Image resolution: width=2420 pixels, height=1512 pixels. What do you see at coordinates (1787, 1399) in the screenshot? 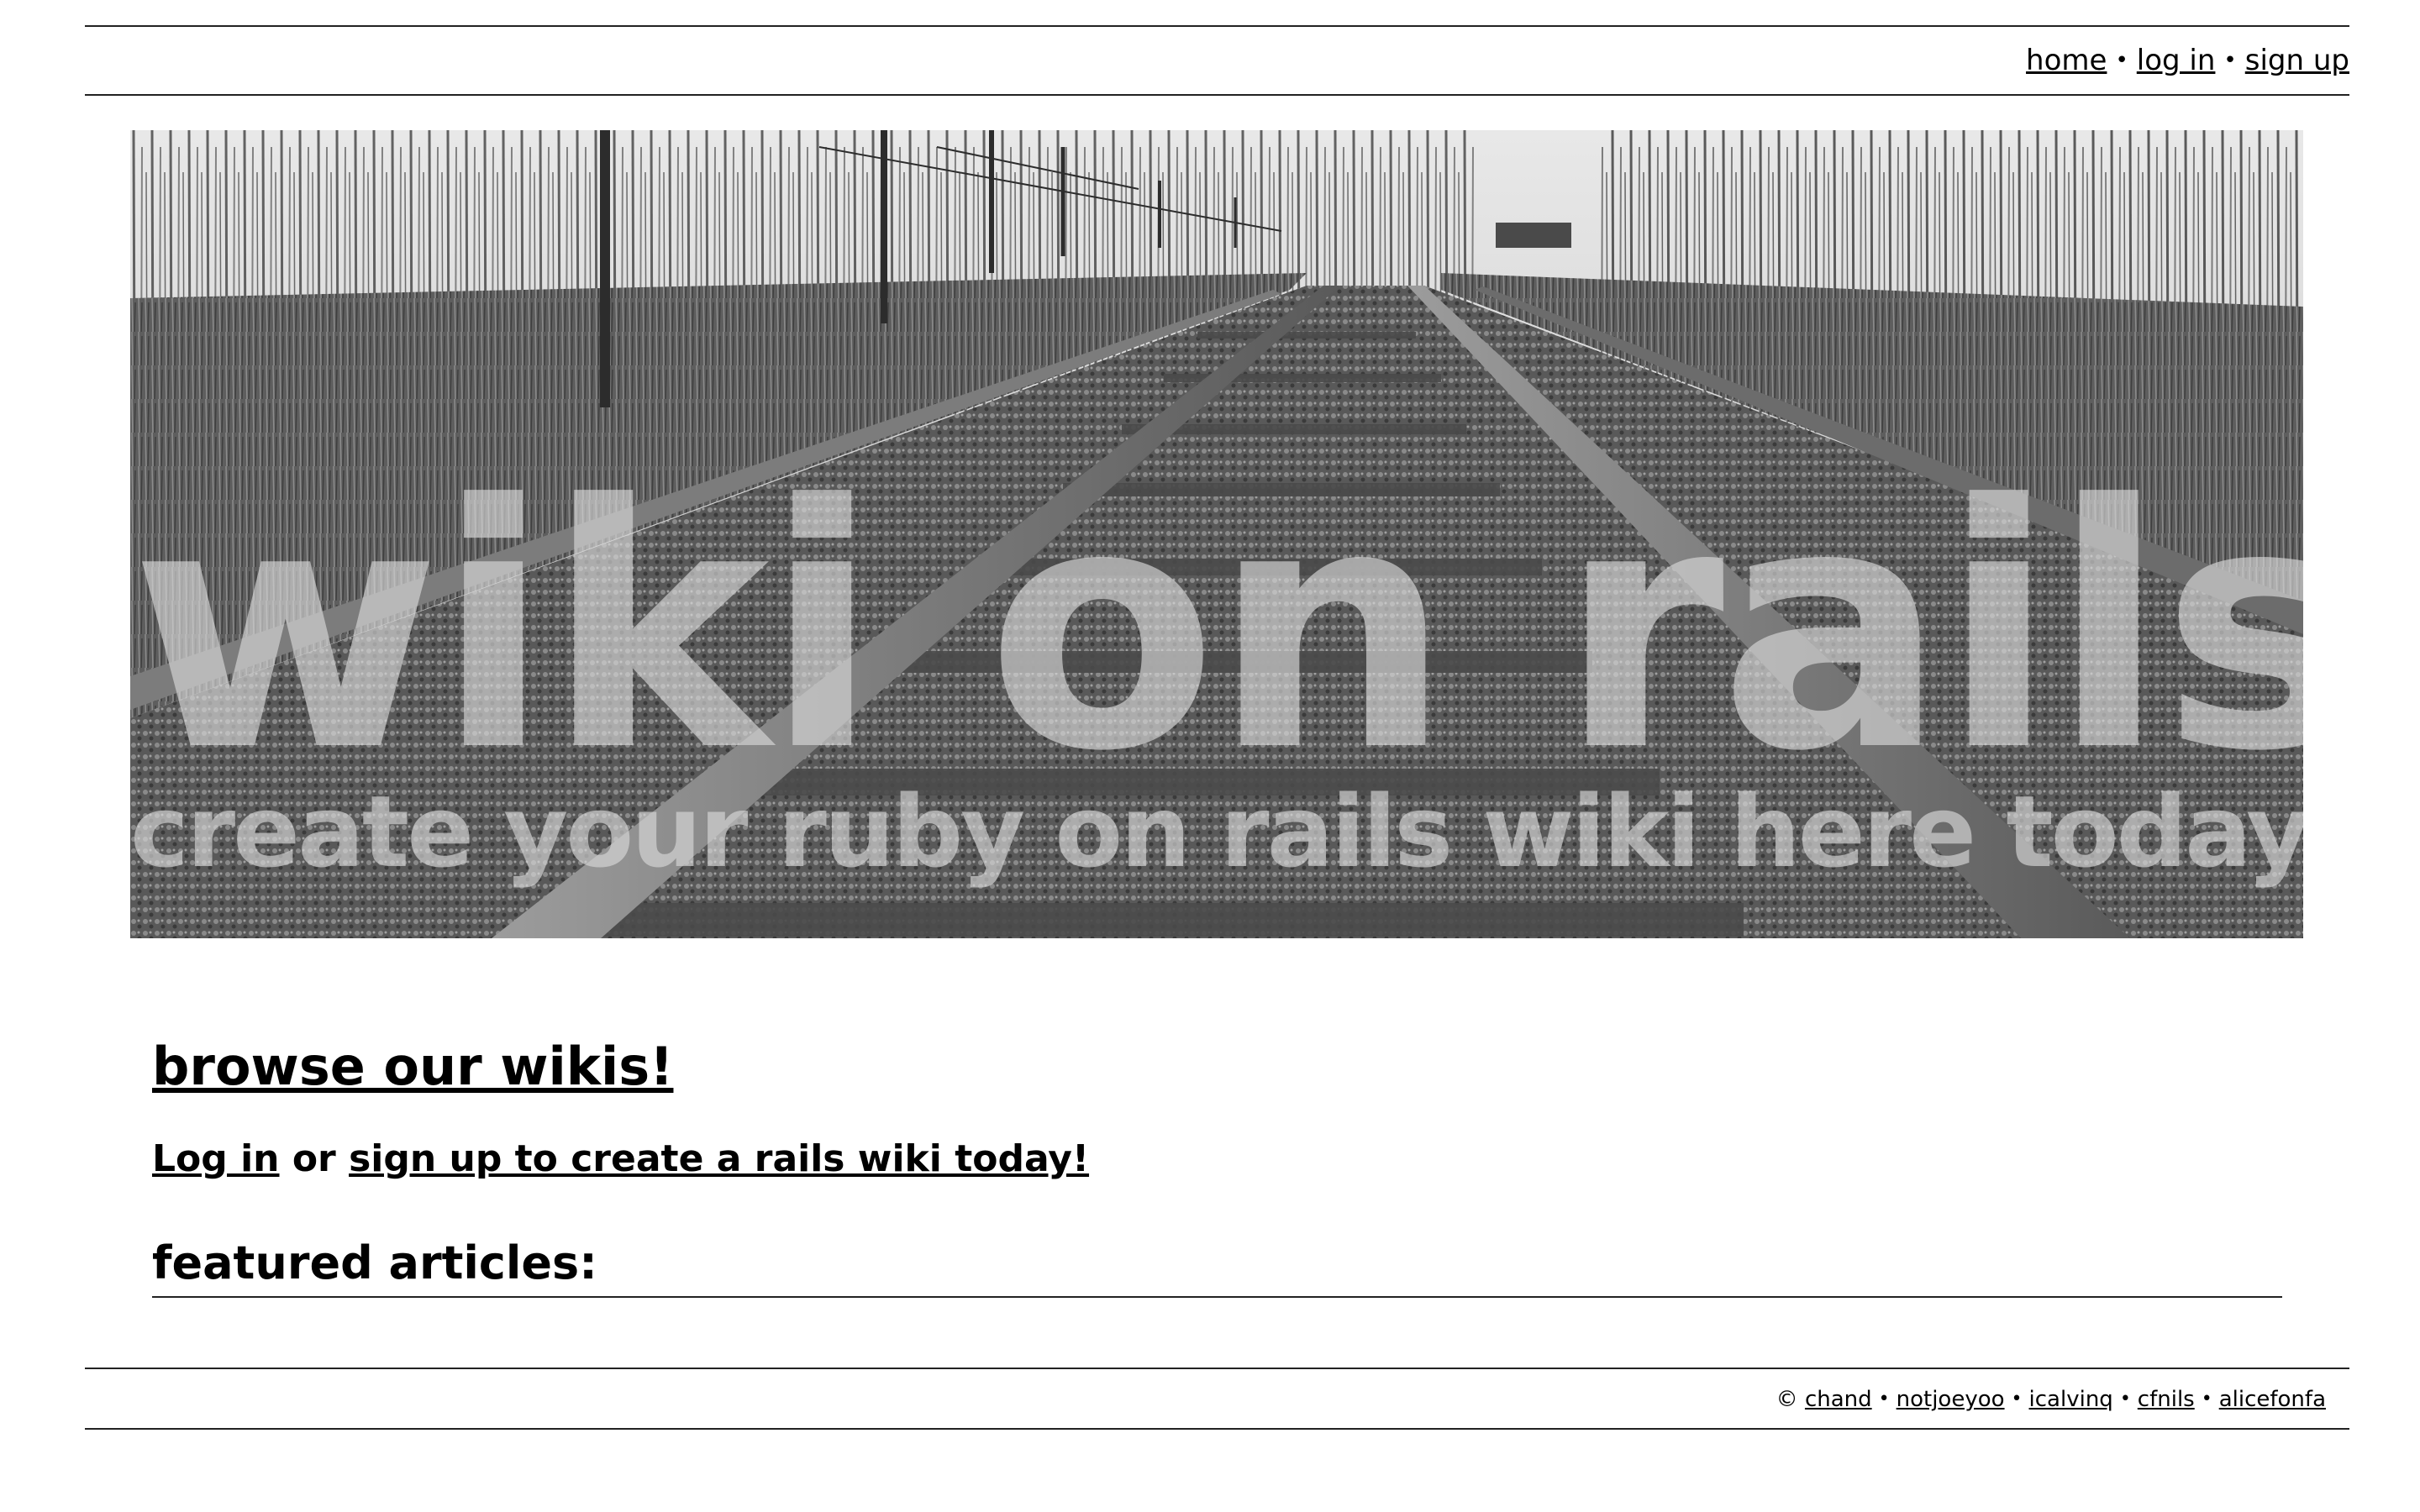
I see `copyright-symbol: ©` at bounding box center [1787, 1399].